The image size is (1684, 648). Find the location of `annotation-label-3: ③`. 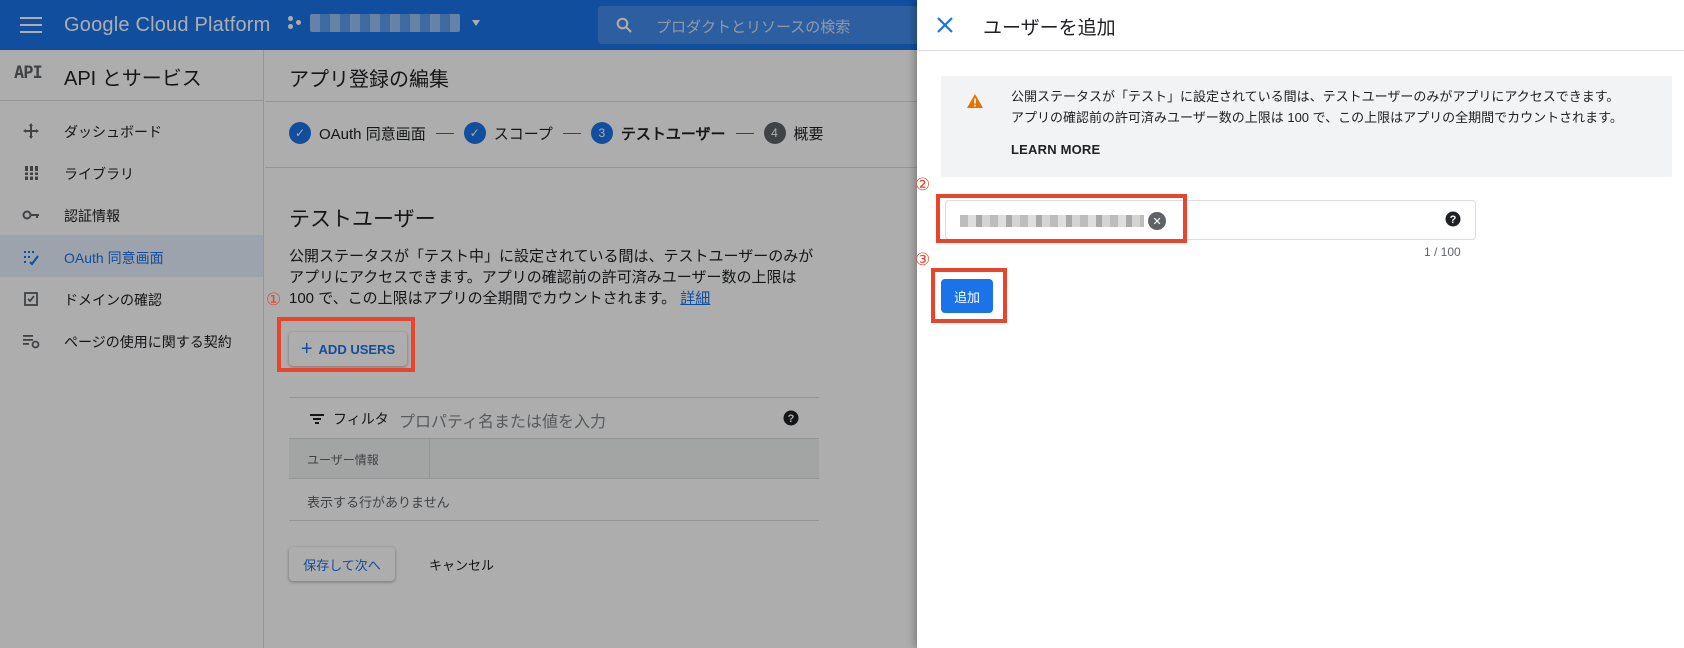

annotation-label-3: ③ is located at coordinates (923, 260).